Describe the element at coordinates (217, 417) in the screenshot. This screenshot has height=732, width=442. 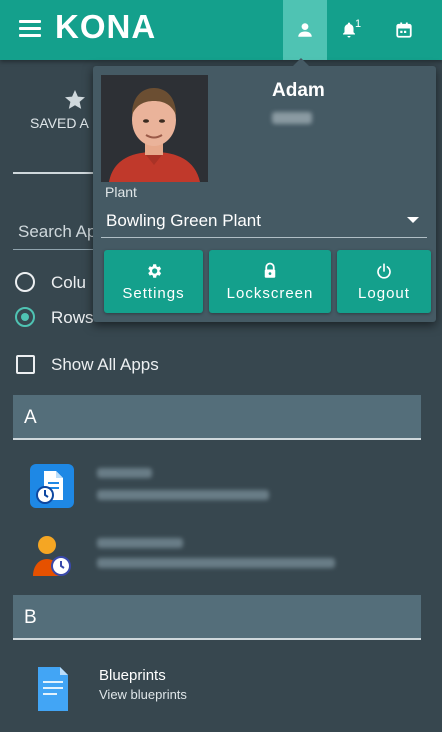
I see `section-header-a: A` at that location.